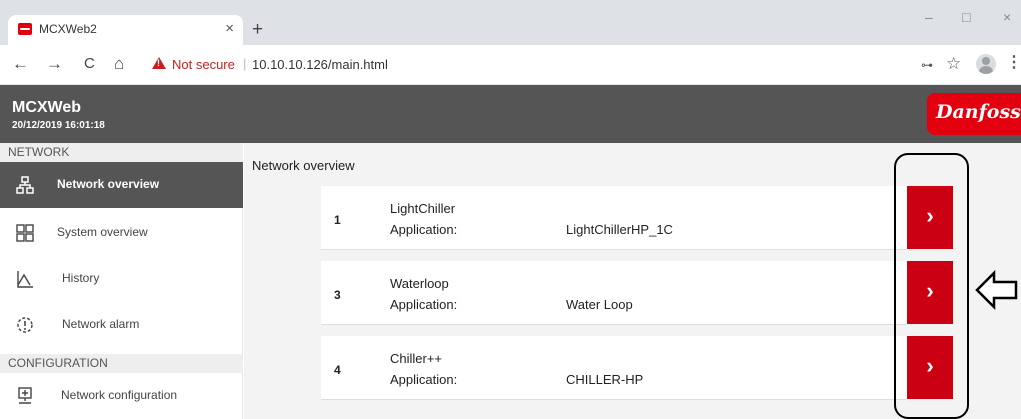 The height and width of the screenshot is (419, 1021). I want to click on sidebar-item-history: History, so click(121, 279).